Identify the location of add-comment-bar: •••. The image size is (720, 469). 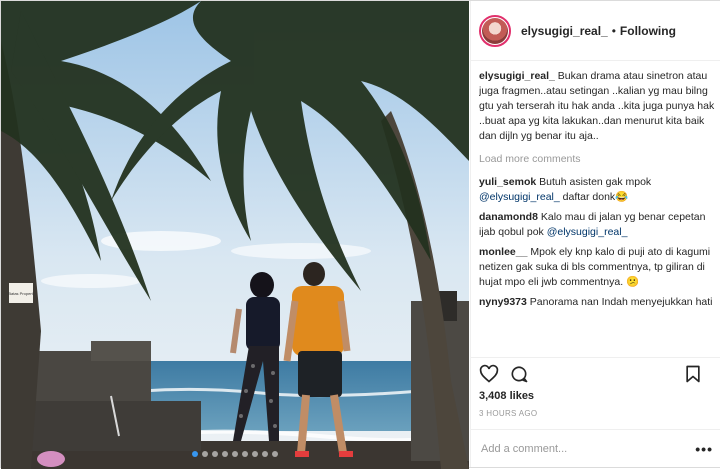
(595, 448).